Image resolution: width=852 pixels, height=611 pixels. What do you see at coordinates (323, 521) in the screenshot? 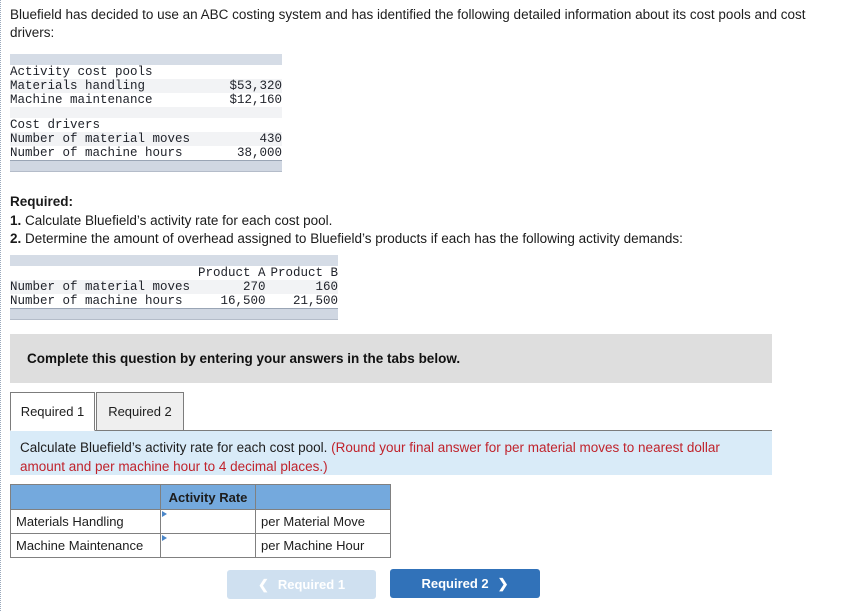
I see `answer-row-unit-materials-handling: per Material Move` at bounding box center [323, 521].